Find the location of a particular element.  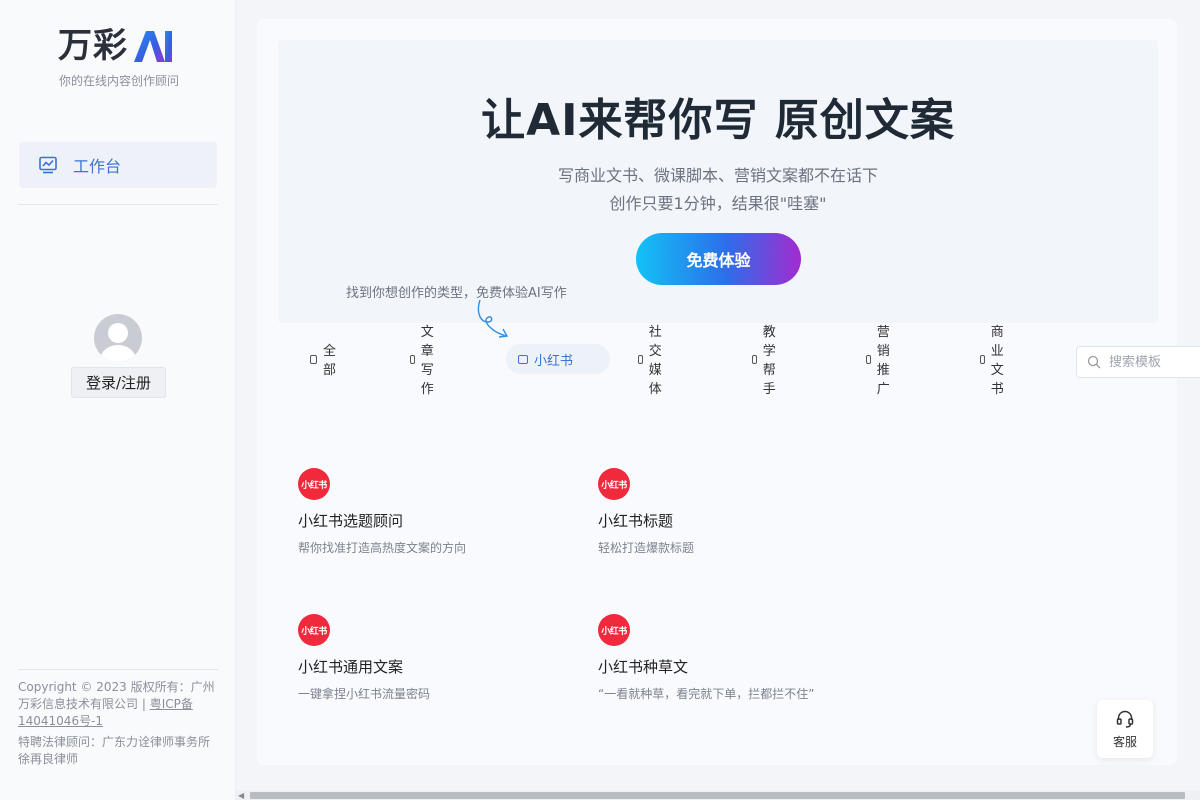

template-card-recommendation: 小红书 小红书种草文 “一看就种草，看完就下单，拦都拦不住” is located at coordinates (728, 658).